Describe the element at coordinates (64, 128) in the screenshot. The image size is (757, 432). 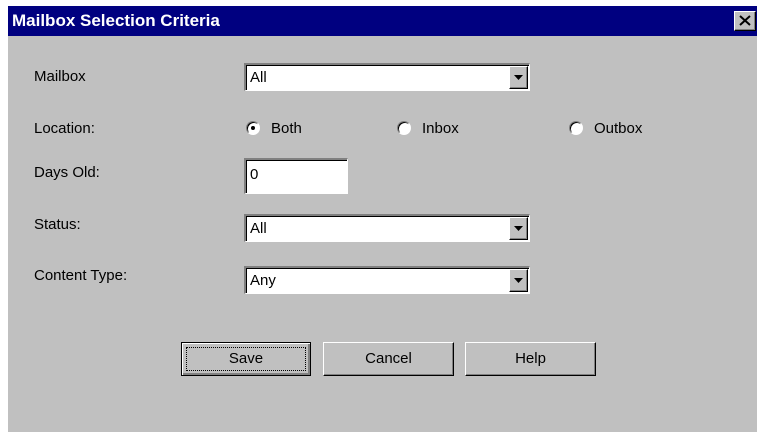
I see `location-label: Location:` at that location.